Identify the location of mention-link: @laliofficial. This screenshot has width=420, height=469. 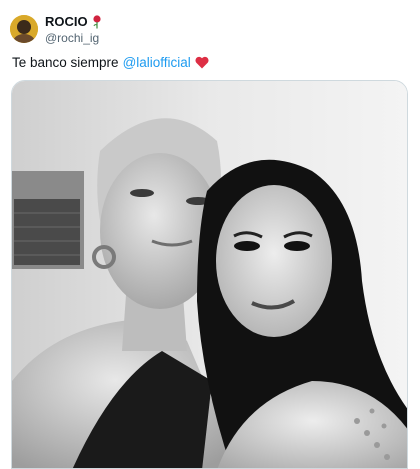
(157, 62).